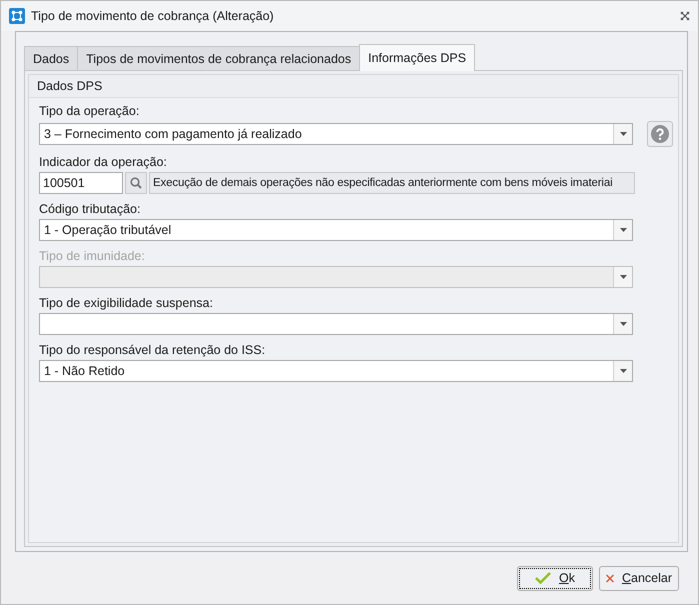 The image size is (699, 605). What do you see at coordinates (90, 209) in the screenshot?
I see `field-label: Código tributação:` at bounding box center [90, 209].